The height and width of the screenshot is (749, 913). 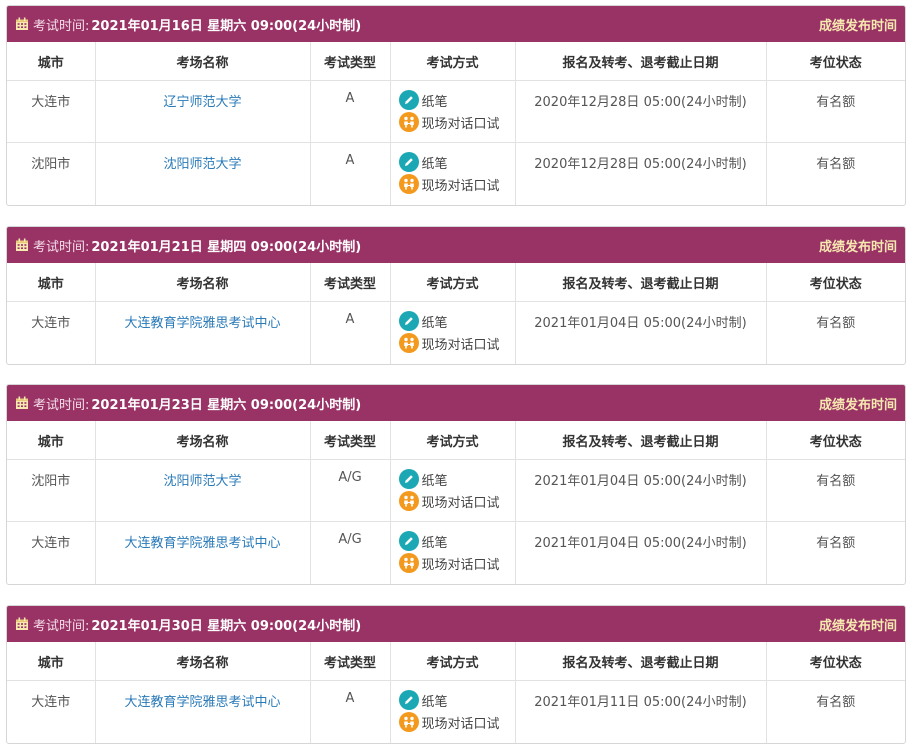 What do you see at coordinates (51, 490) in the screenshot?
I see `city-cell: 沈阳市` at bounding box center [51, 490].